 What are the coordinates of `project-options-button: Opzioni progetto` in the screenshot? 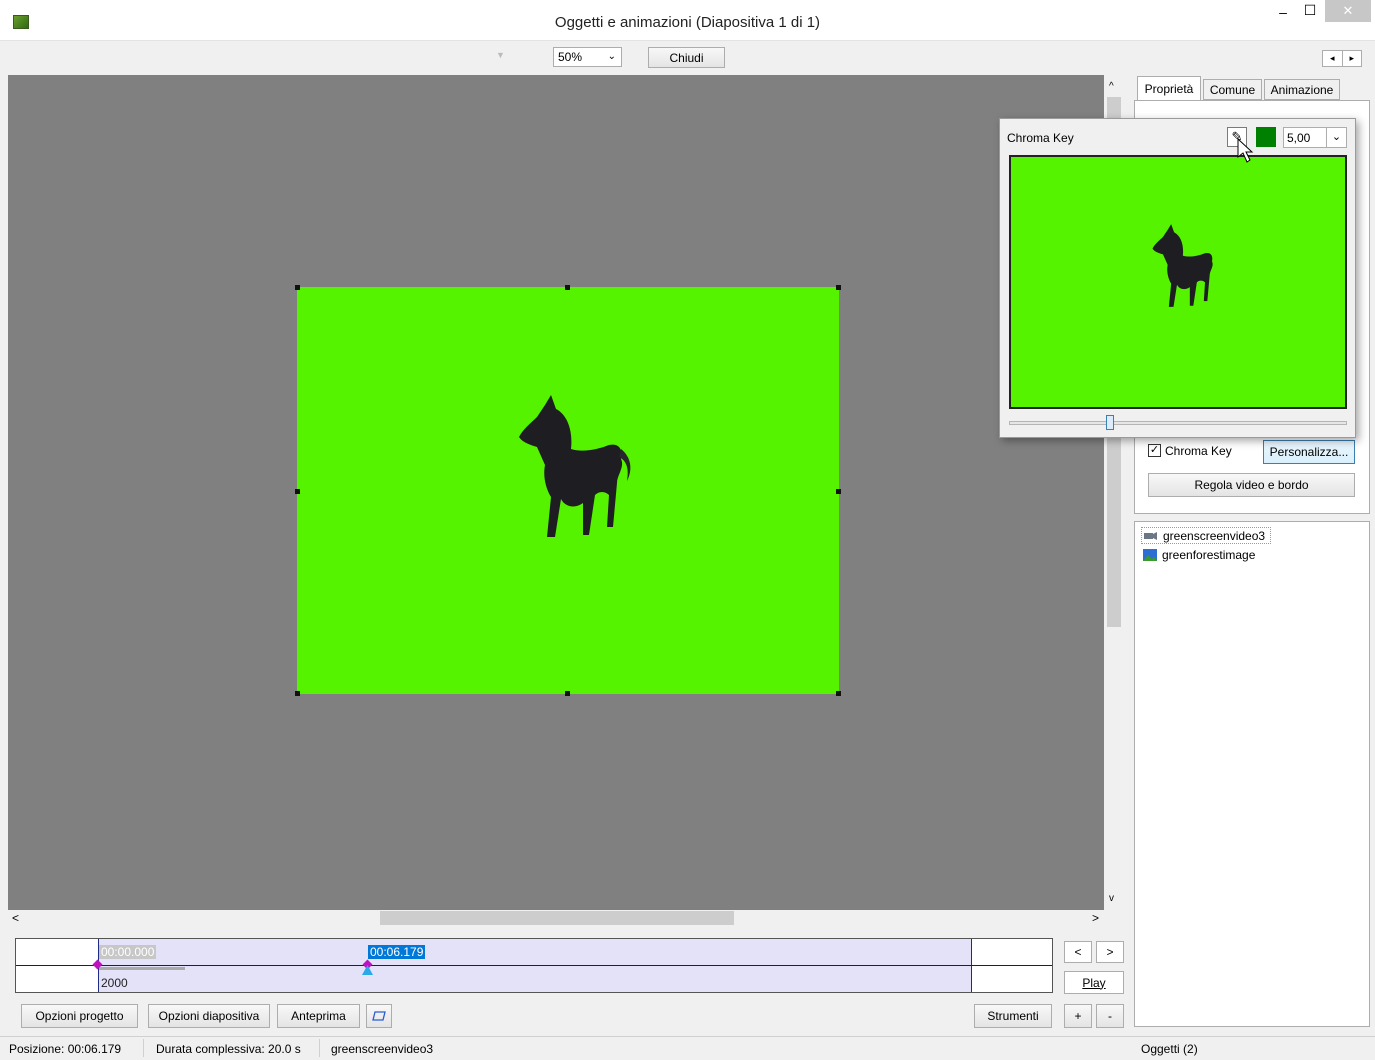 It's located at (79, 1016).